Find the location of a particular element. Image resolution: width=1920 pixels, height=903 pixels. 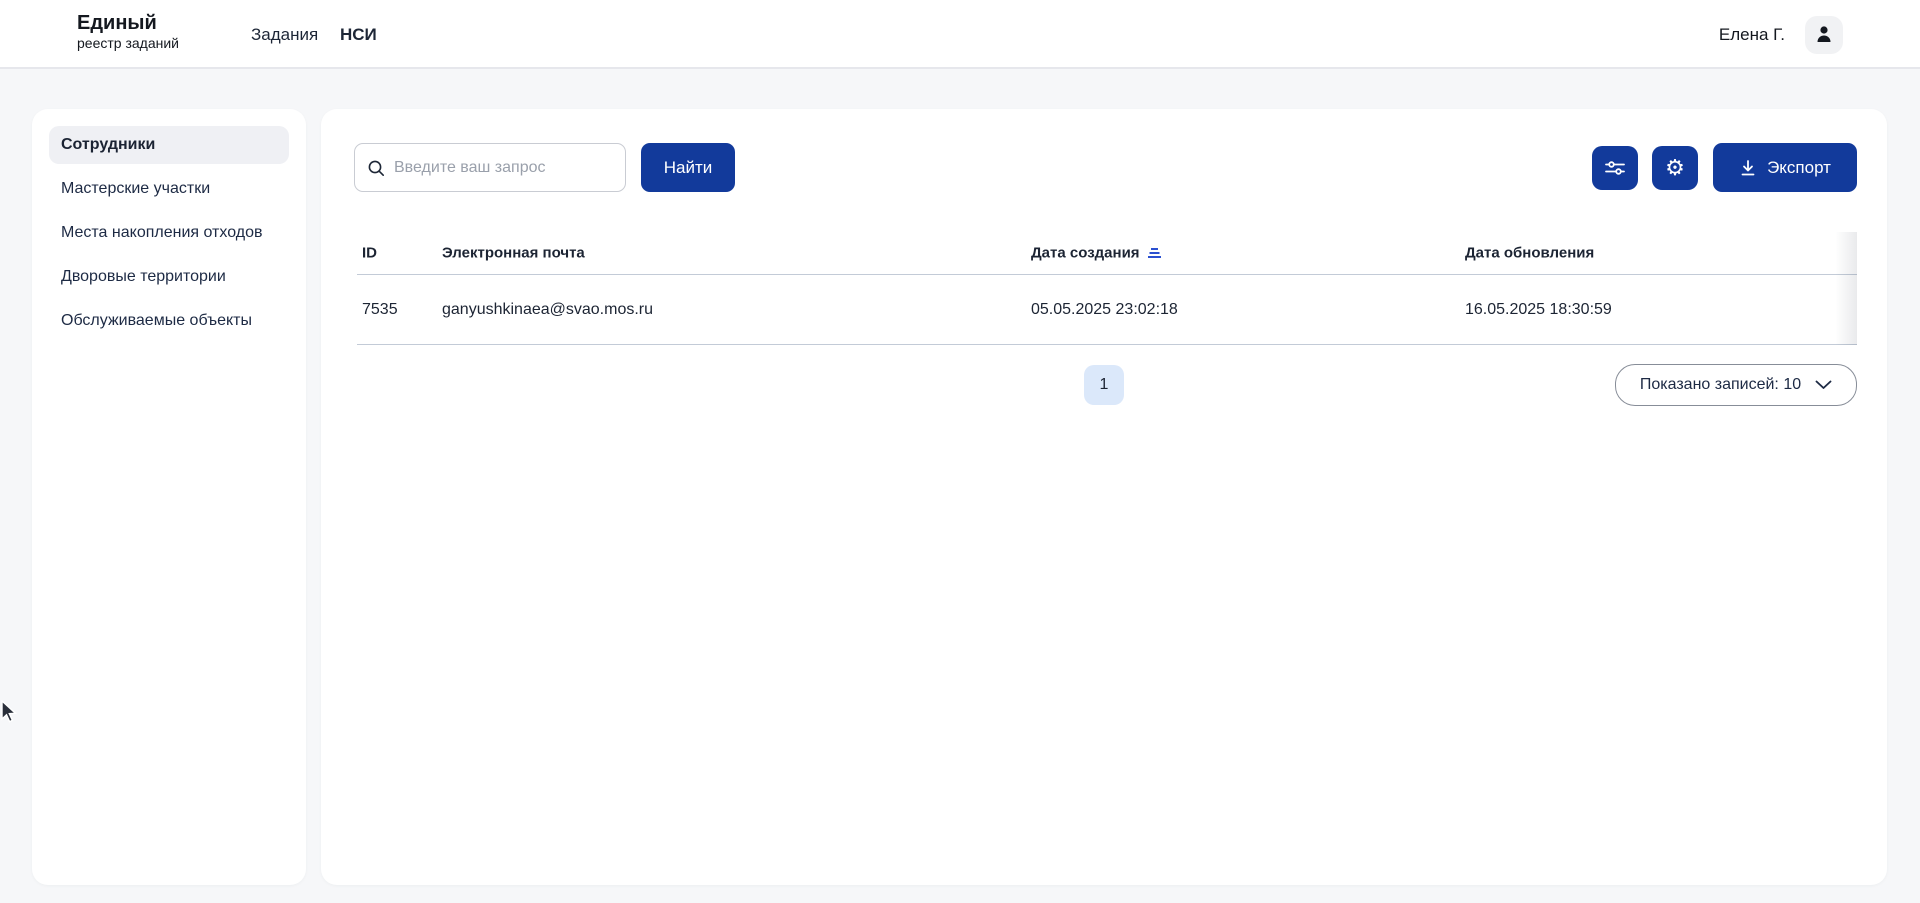

export-button: Экспорт is located at coordinates (1785, 167).